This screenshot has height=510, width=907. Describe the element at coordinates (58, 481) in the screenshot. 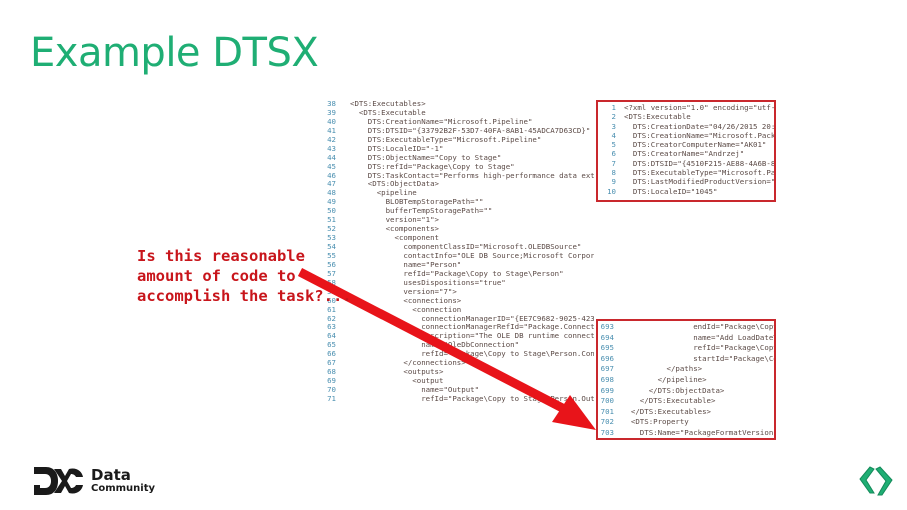

I see `dc-logo-icon` at that location.